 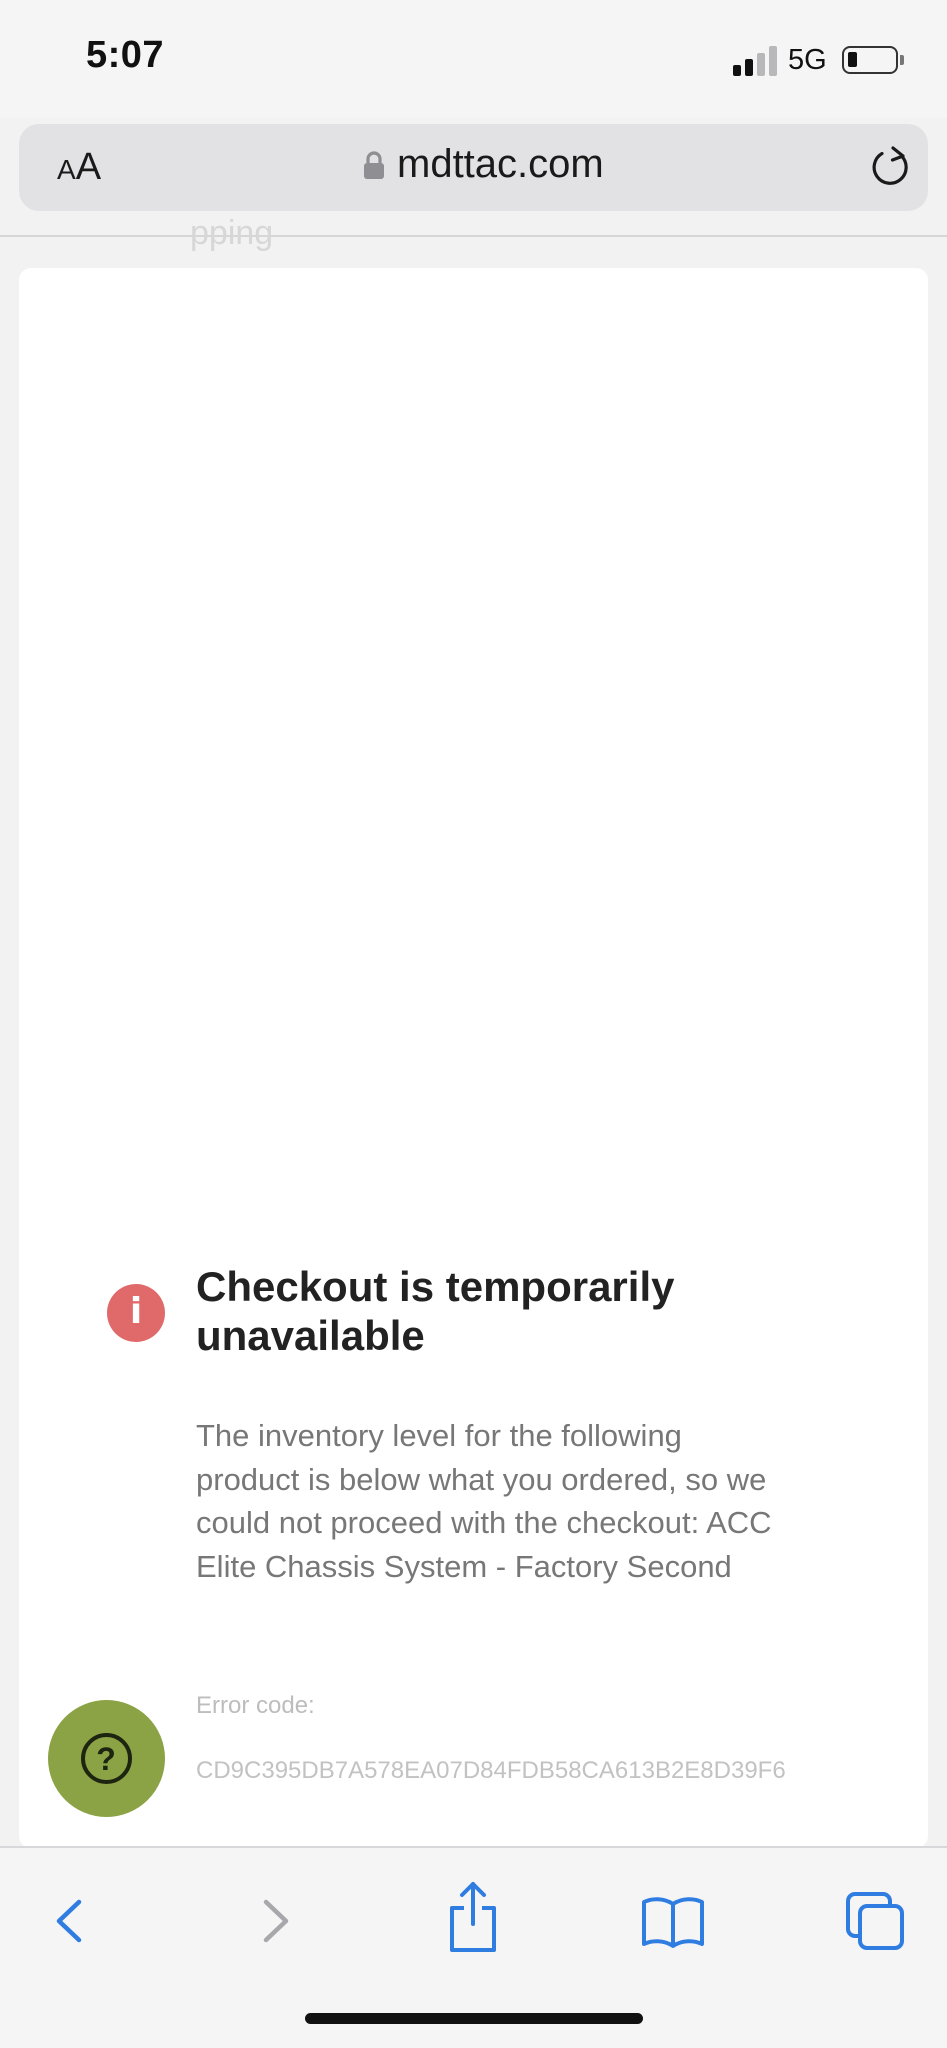 I want to click on battery-icon, so click(x=870, y=60).